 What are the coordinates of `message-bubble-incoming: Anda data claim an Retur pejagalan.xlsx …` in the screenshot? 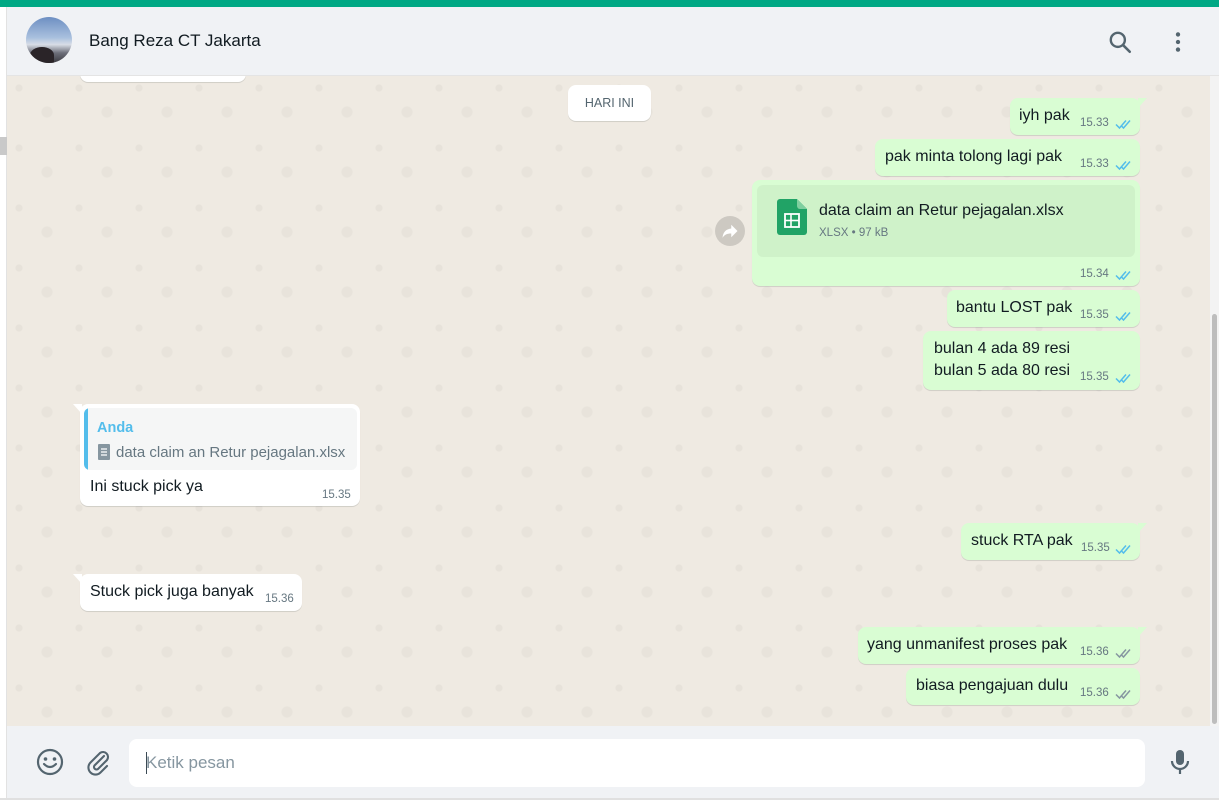 It's located at (216, 455).